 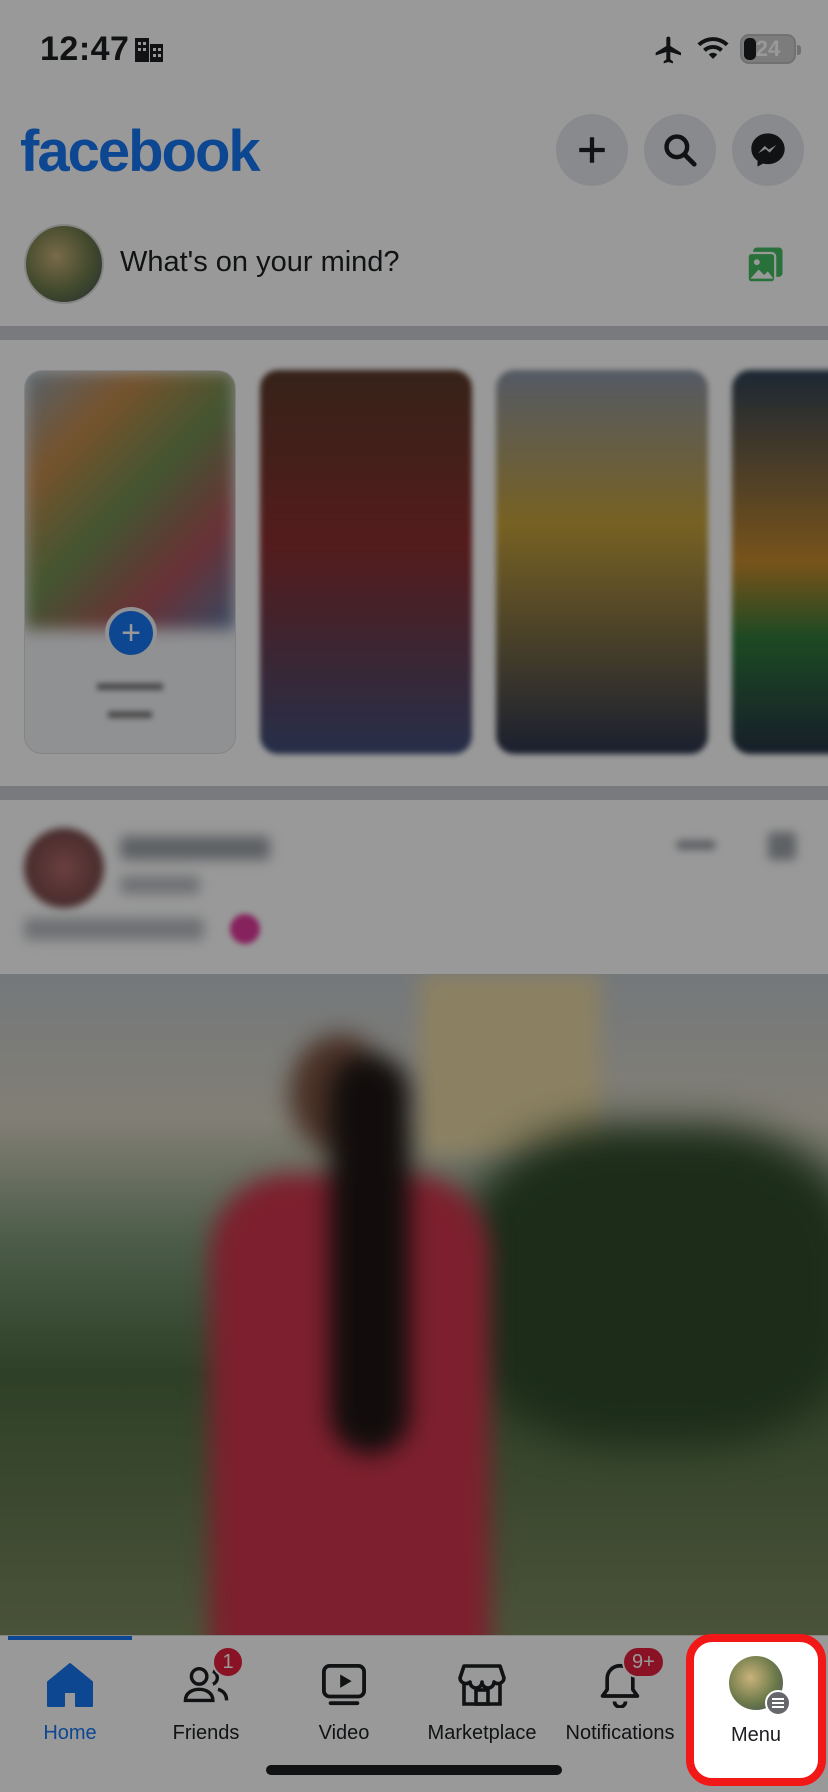 I want to click on more-options-icon, so click(x=696, y=845).